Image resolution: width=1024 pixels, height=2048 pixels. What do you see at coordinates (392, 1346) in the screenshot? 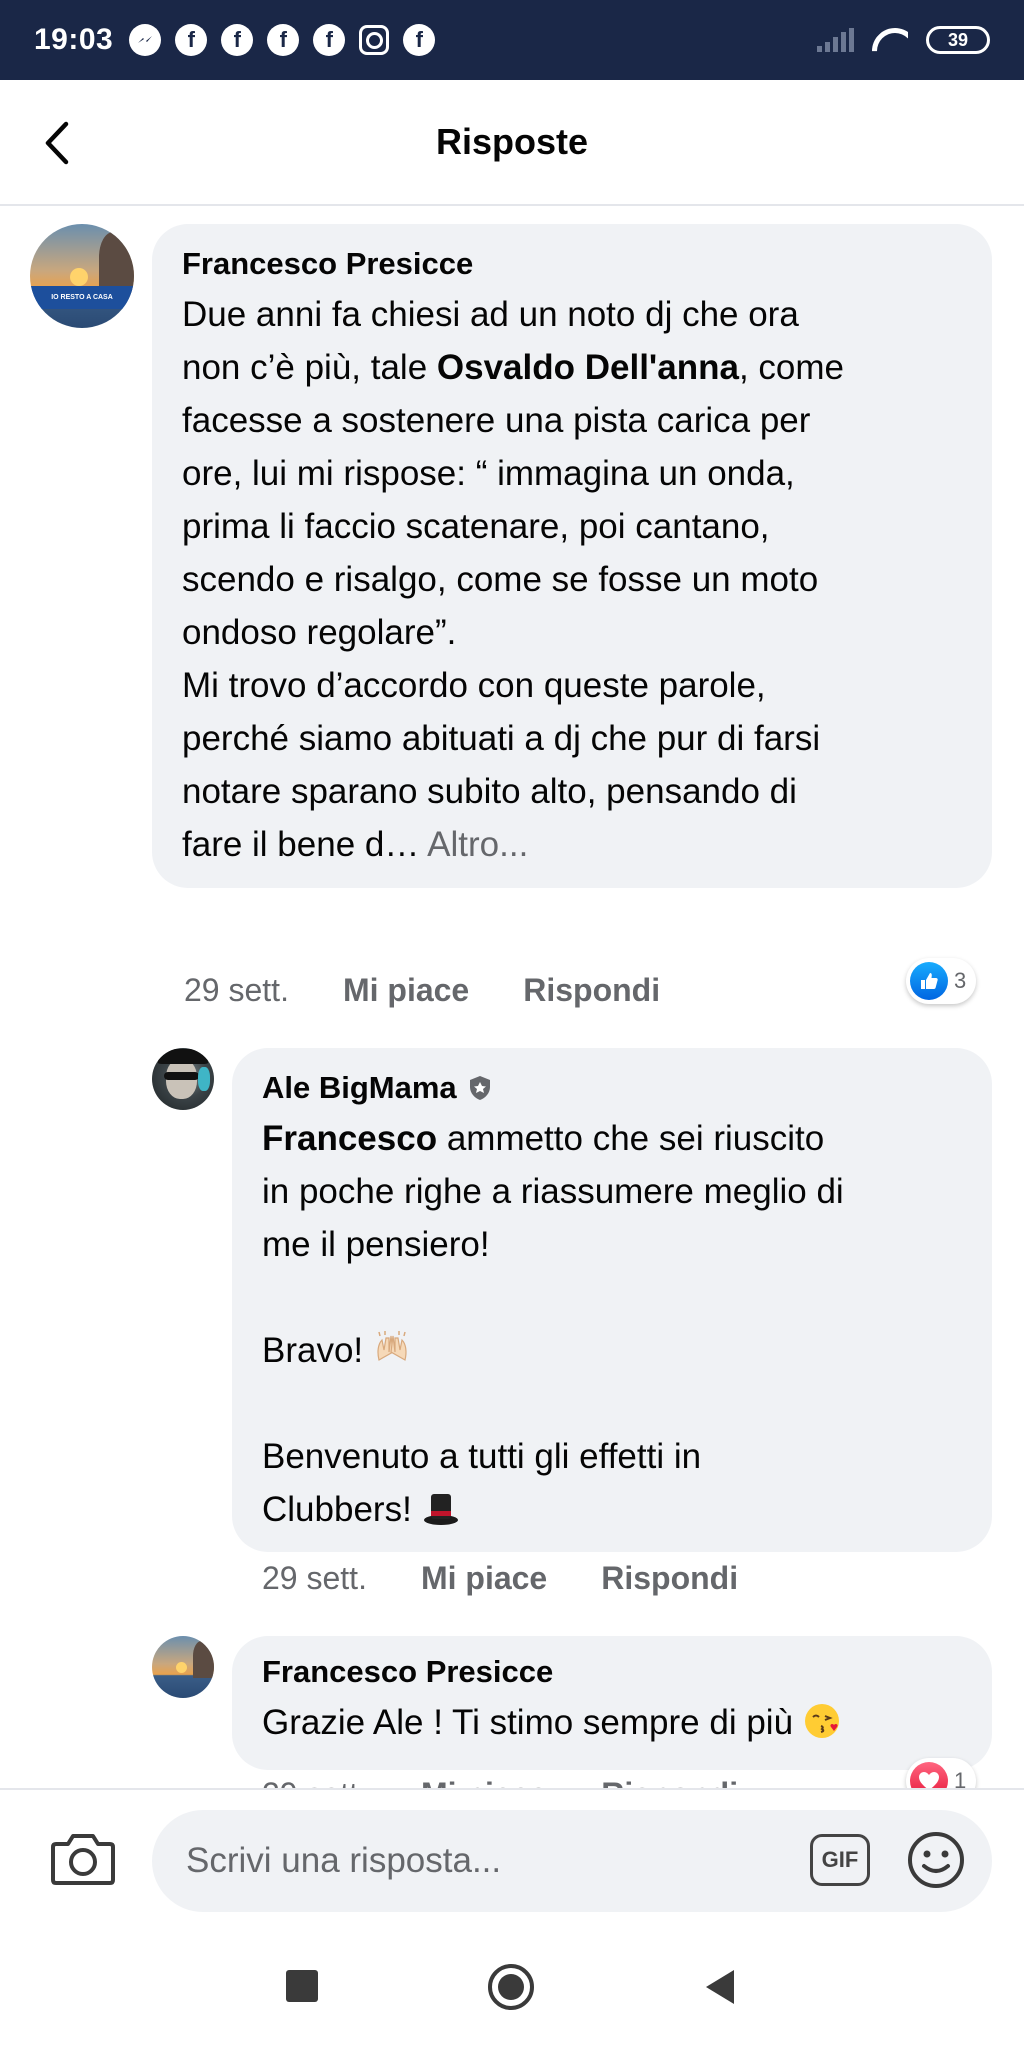
I see `raised-hands-icon` at bounding box center [392, 1346].